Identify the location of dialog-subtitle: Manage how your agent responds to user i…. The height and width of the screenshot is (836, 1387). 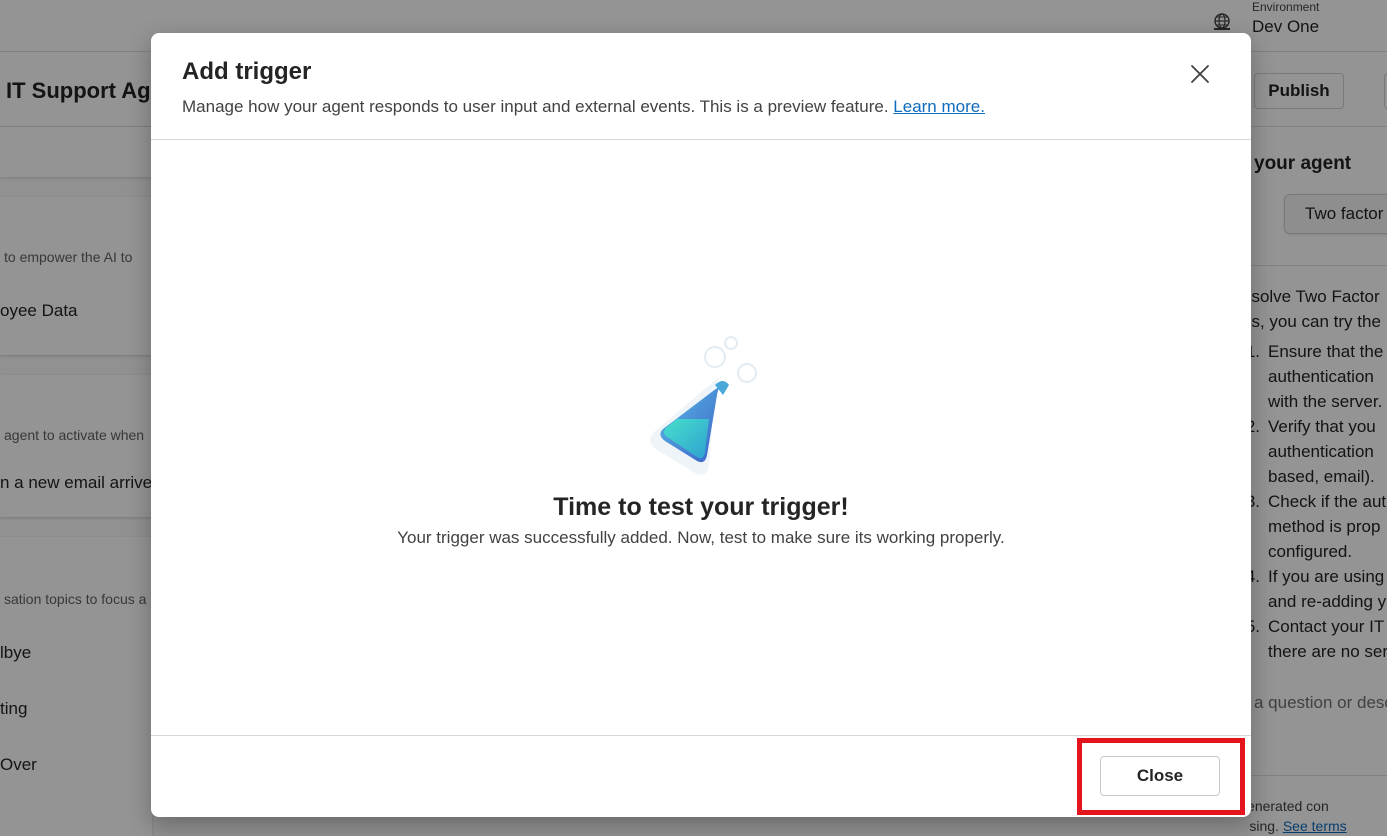
(583, 107).